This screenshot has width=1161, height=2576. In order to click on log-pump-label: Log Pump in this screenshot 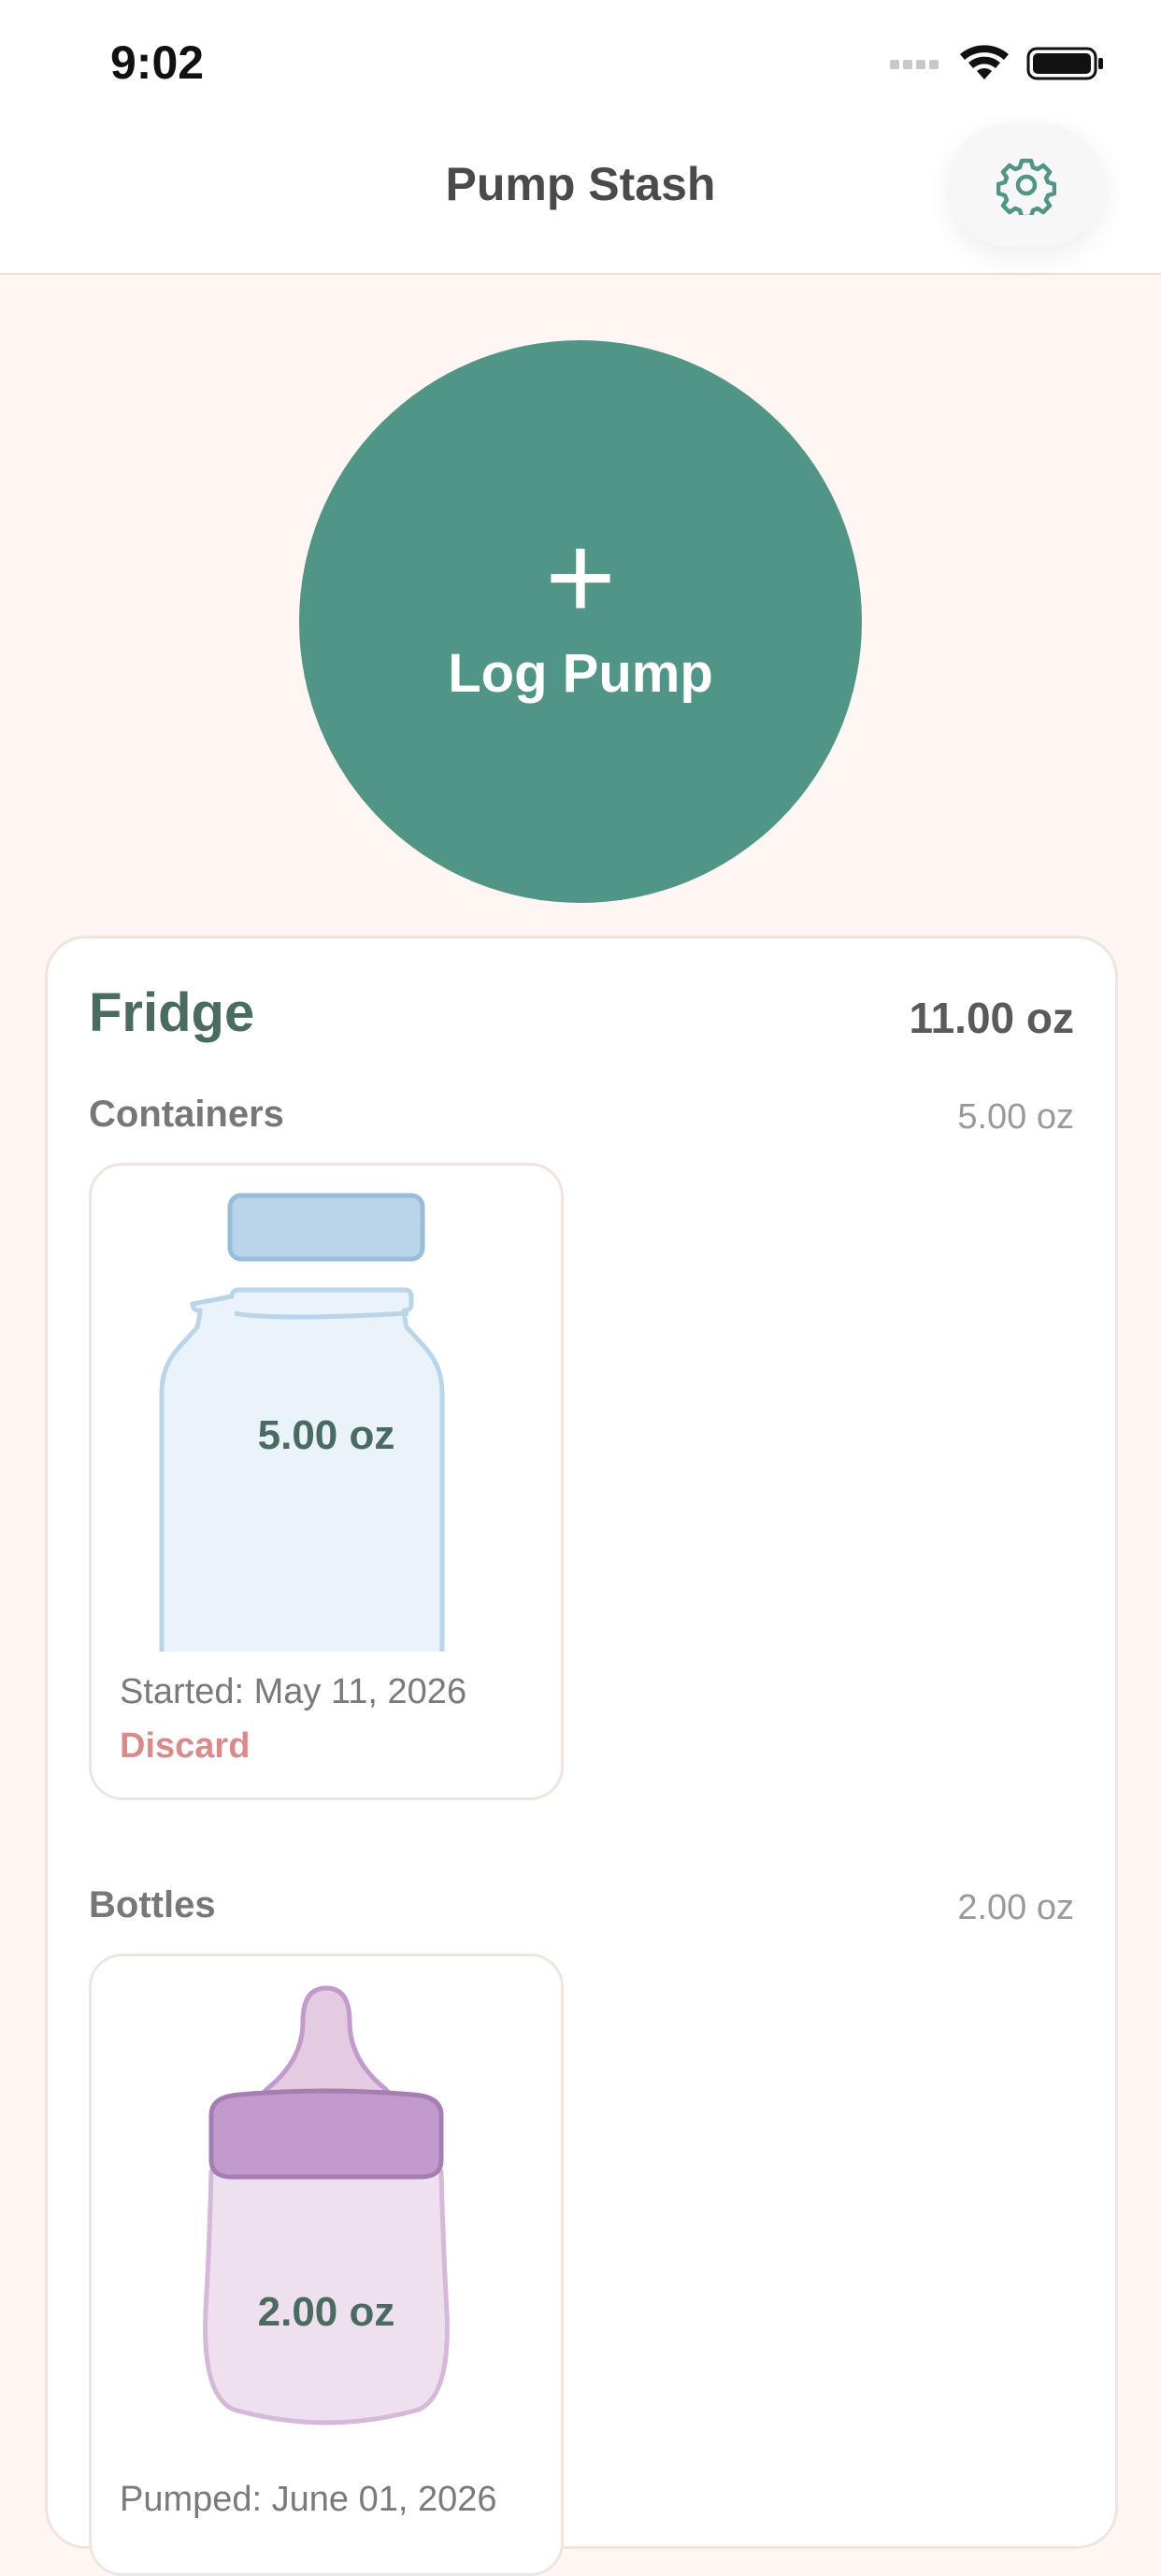, I will do `click(580, 673)`.